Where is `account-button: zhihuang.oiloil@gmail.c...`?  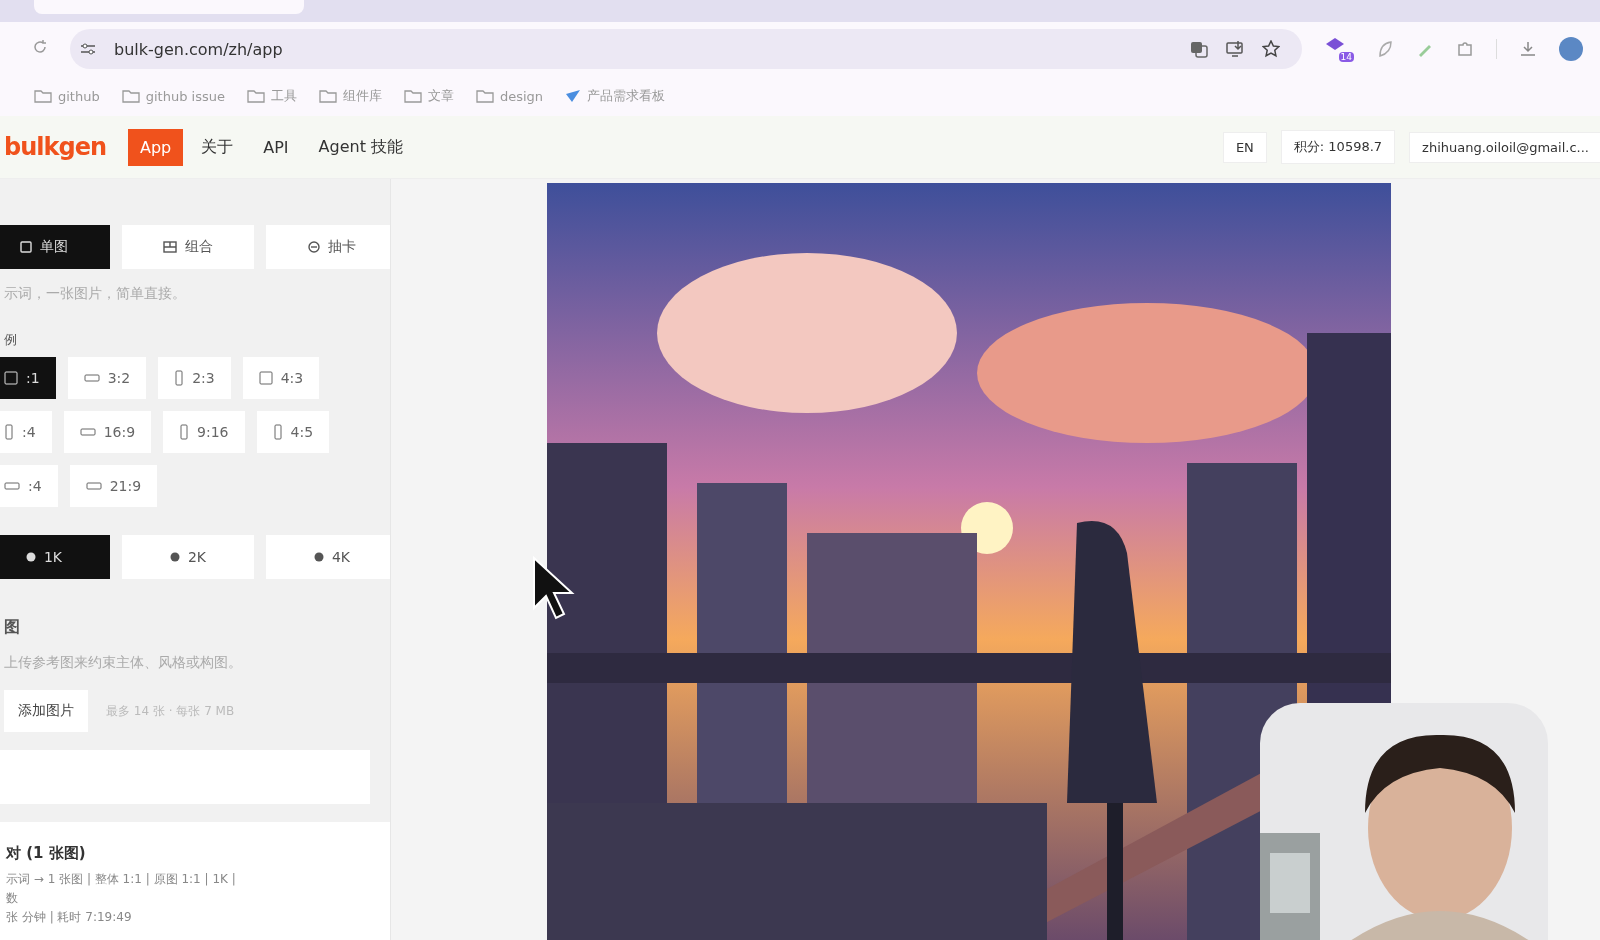
account-button: zhihuang.oiloil@gmail.c... is located at coordinates (1504, 147).